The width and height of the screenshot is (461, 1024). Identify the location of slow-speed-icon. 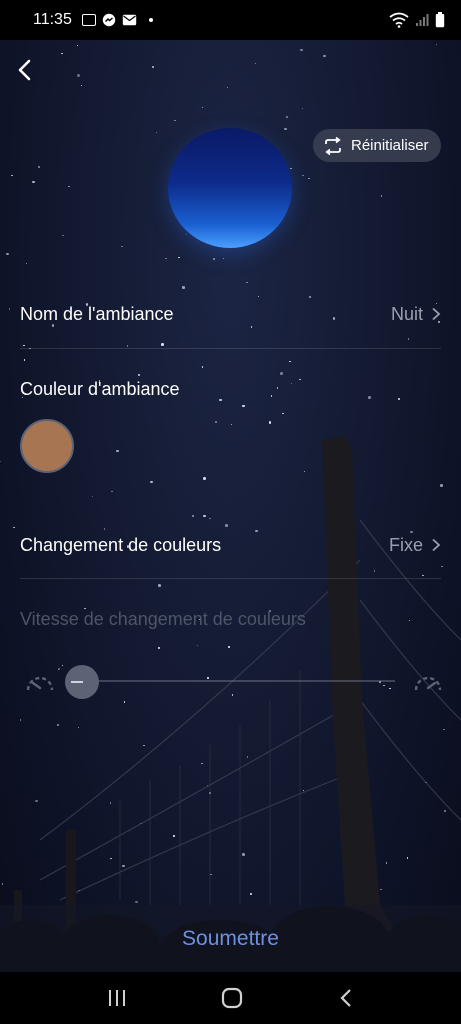
(40, 683).